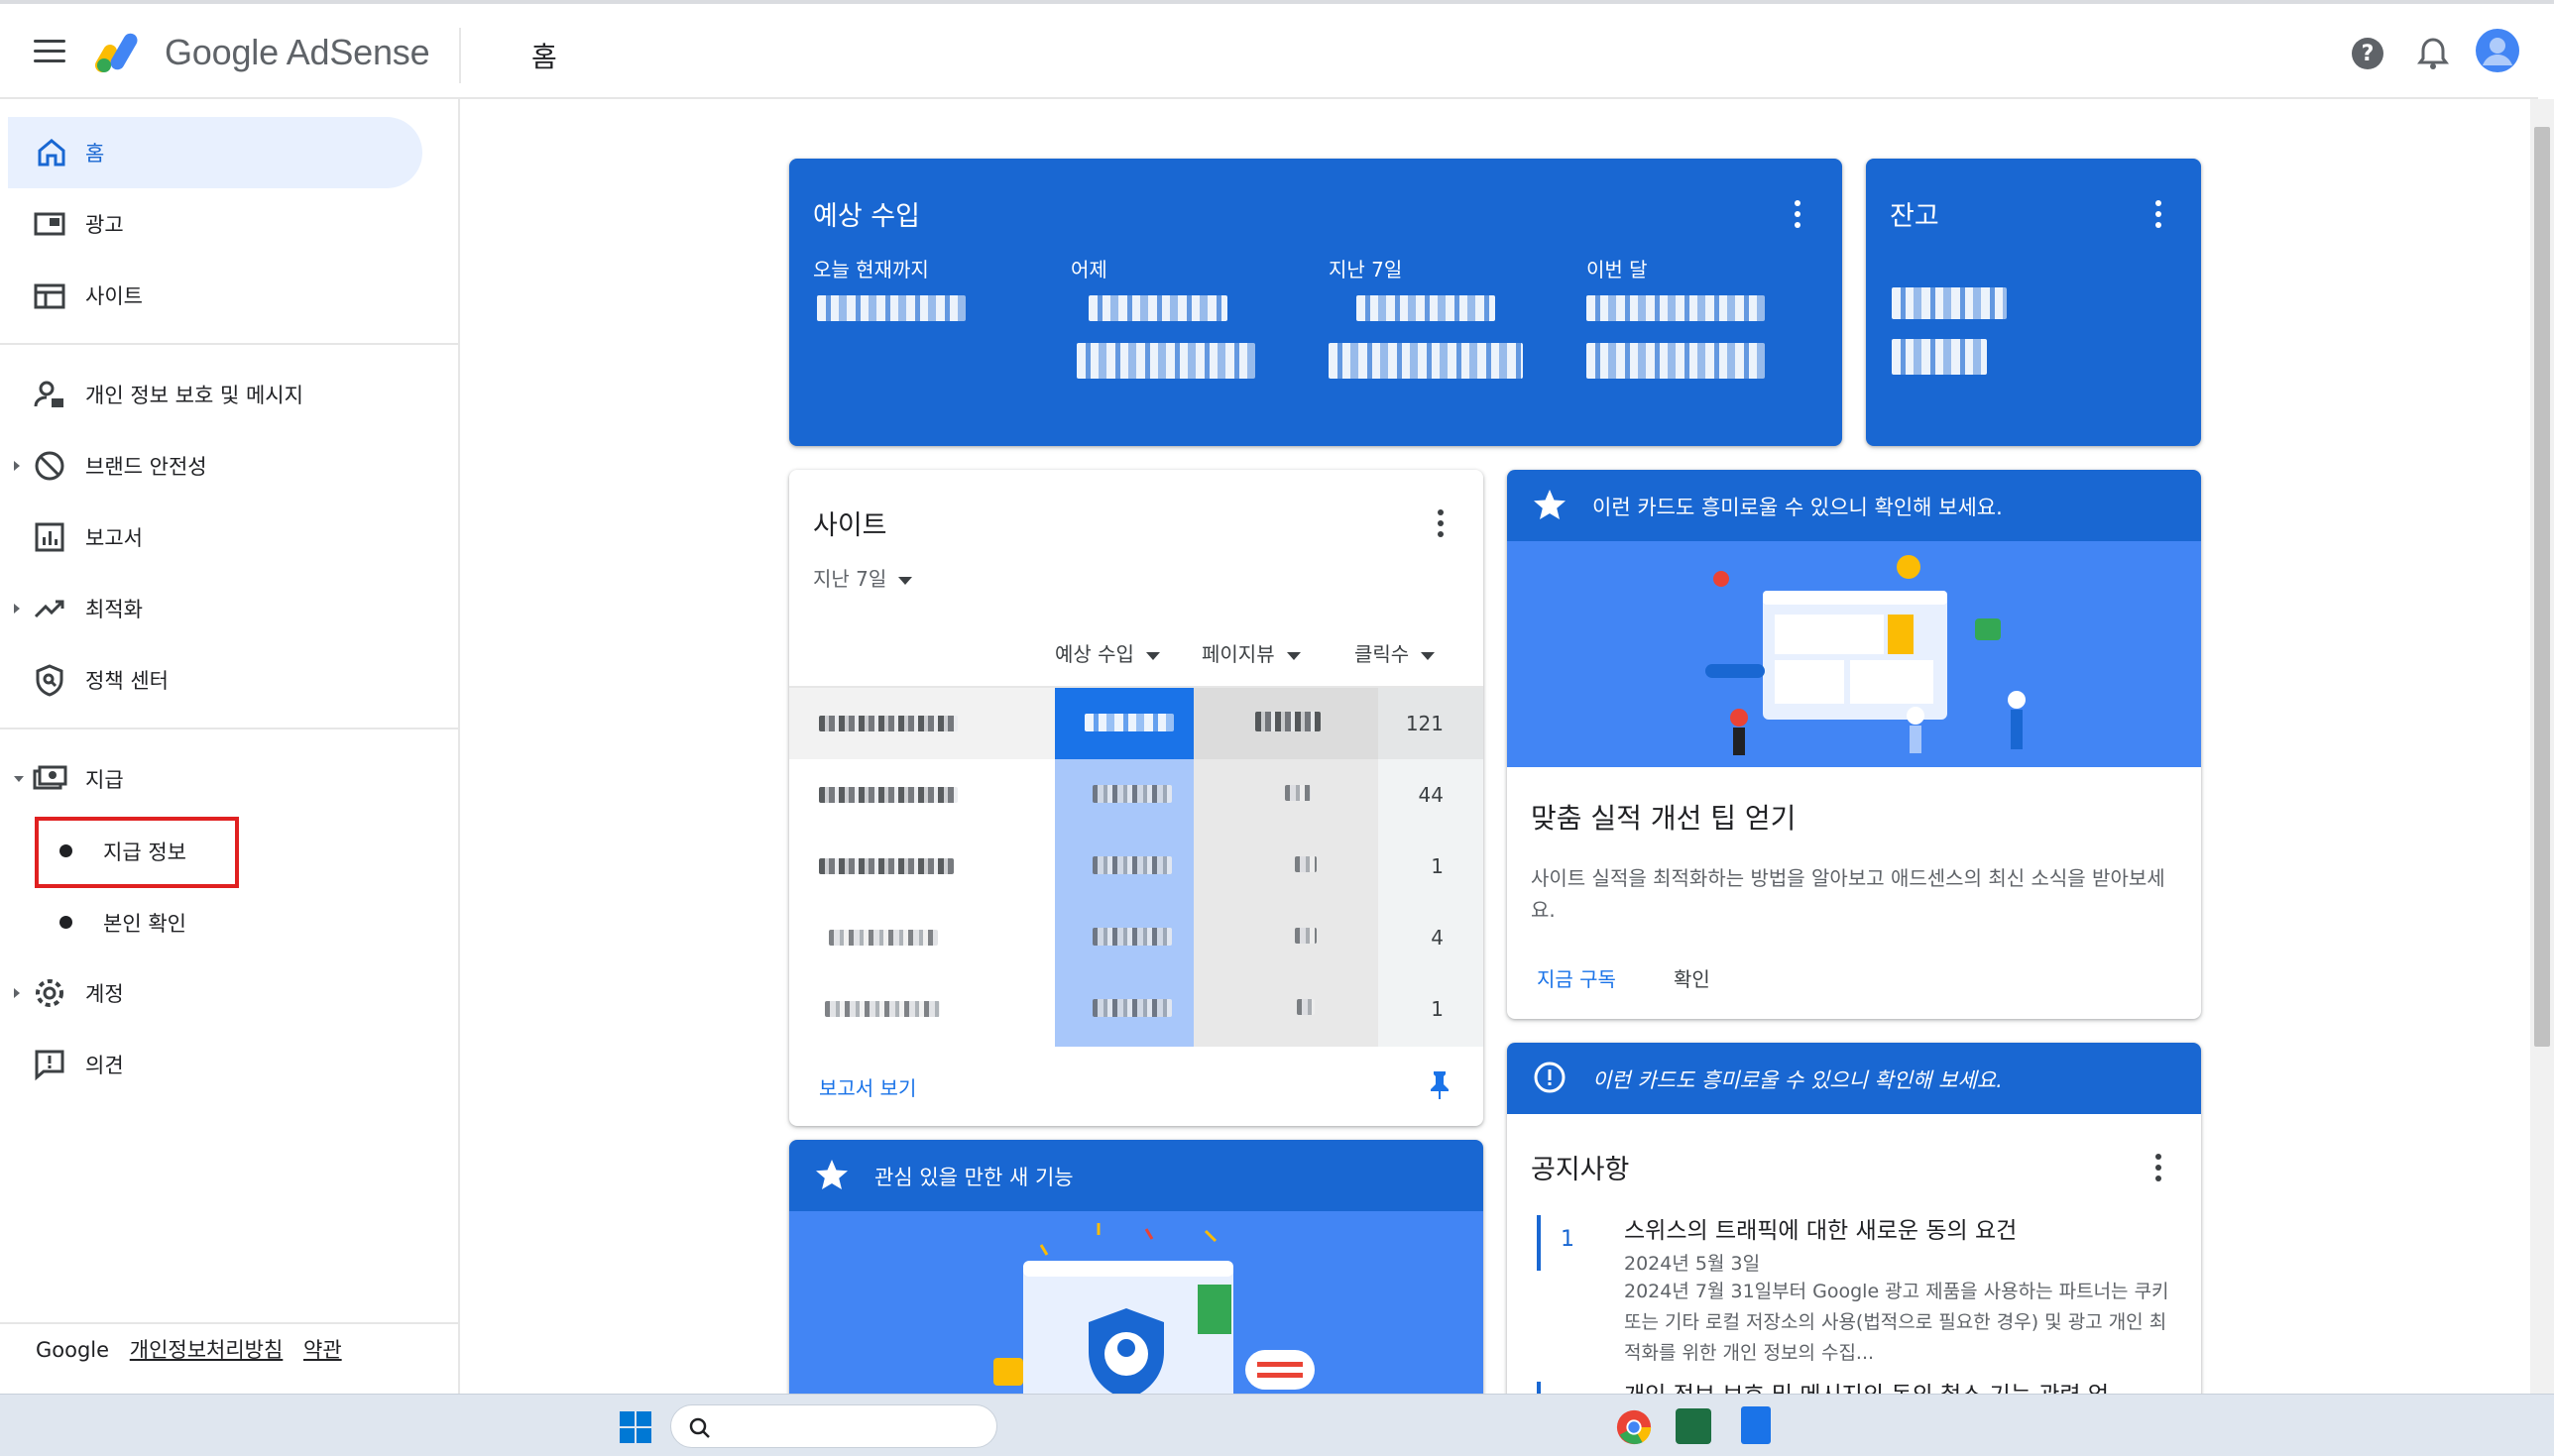 Image resolution: width=2554 pixels, height=1456 pixels. Describe the element at coordinates (19, 779) in the screenshot. I see `collapse-caret-icon` at that location.